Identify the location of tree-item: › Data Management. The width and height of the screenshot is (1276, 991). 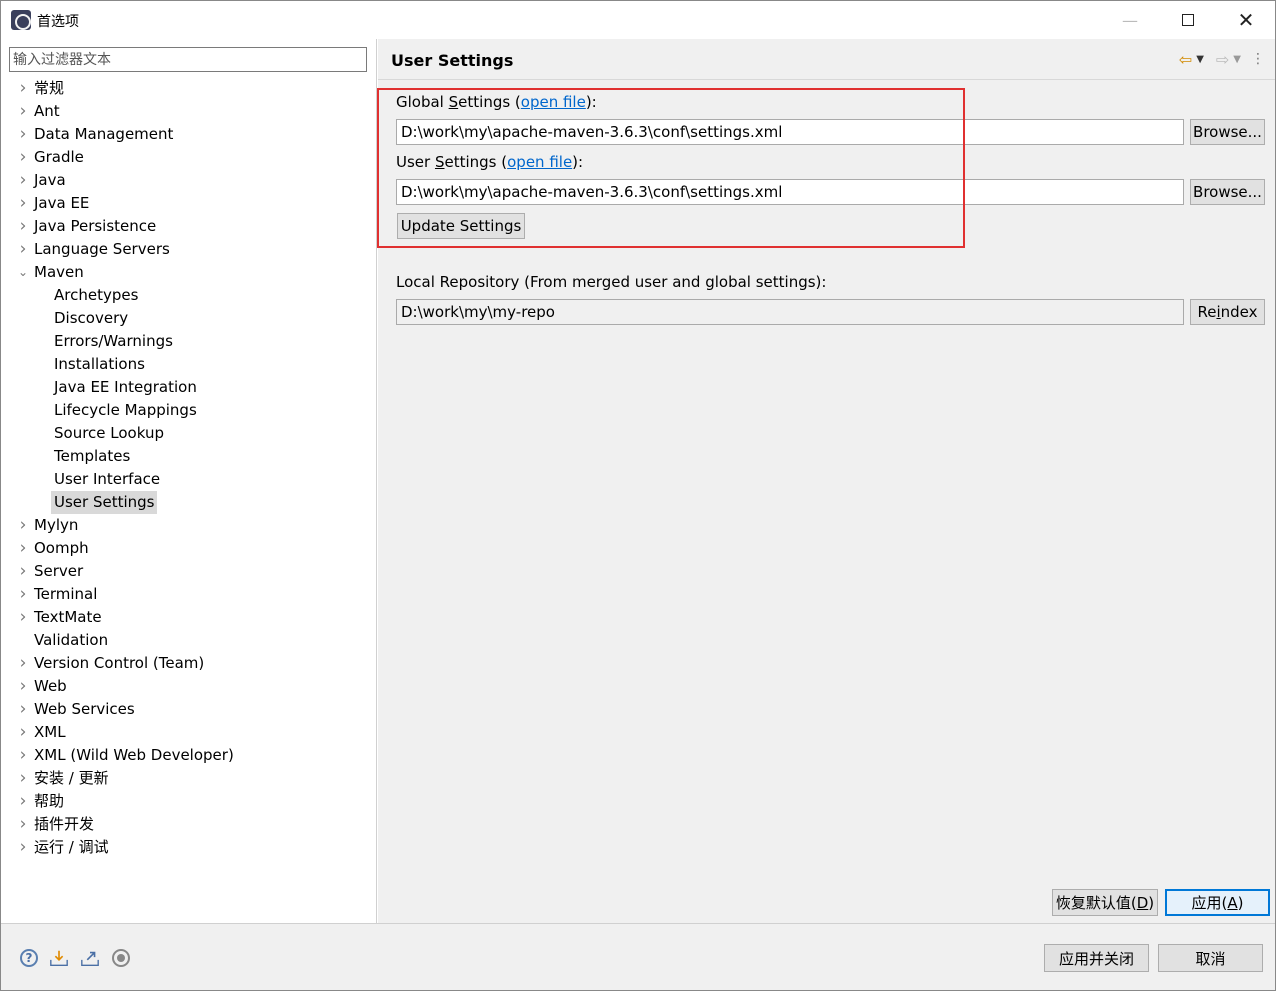
(189, 134).